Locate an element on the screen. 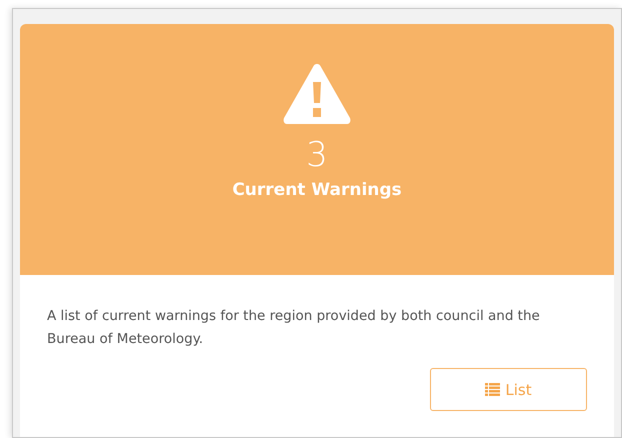 Image resolution: width=622 pixels, height=438 pixels. list-button: List is located at coordinates (508, 389).